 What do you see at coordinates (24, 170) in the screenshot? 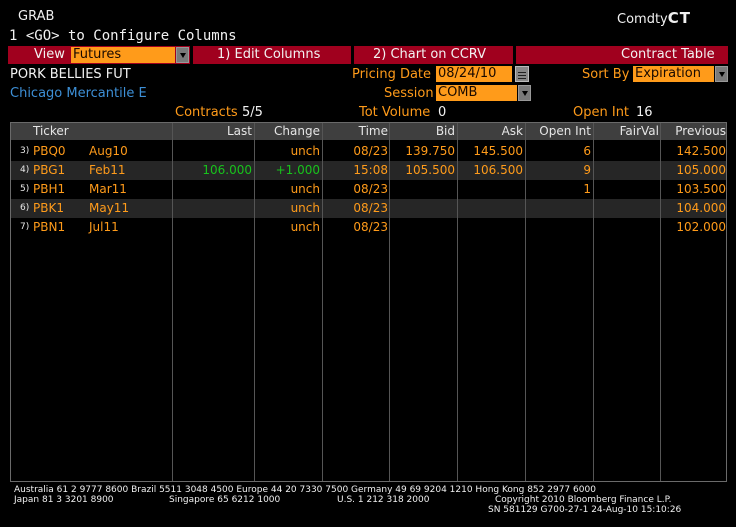
I see `row-number: 4)` at bounding box center [24, 170].